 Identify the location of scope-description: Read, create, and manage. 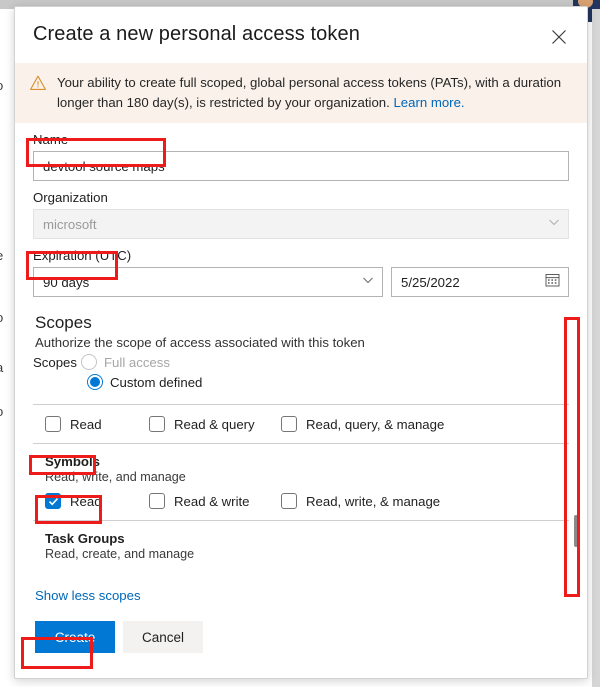
(120, 554).